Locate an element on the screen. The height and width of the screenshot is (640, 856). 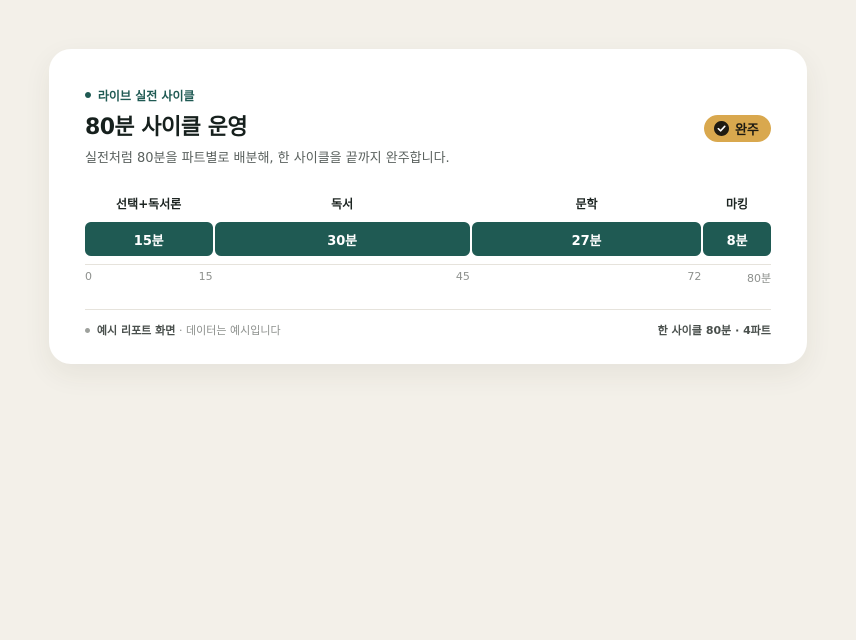
footer-summary: 한 사이클 80분 · 4파트 is located at coordinates (714, 330).